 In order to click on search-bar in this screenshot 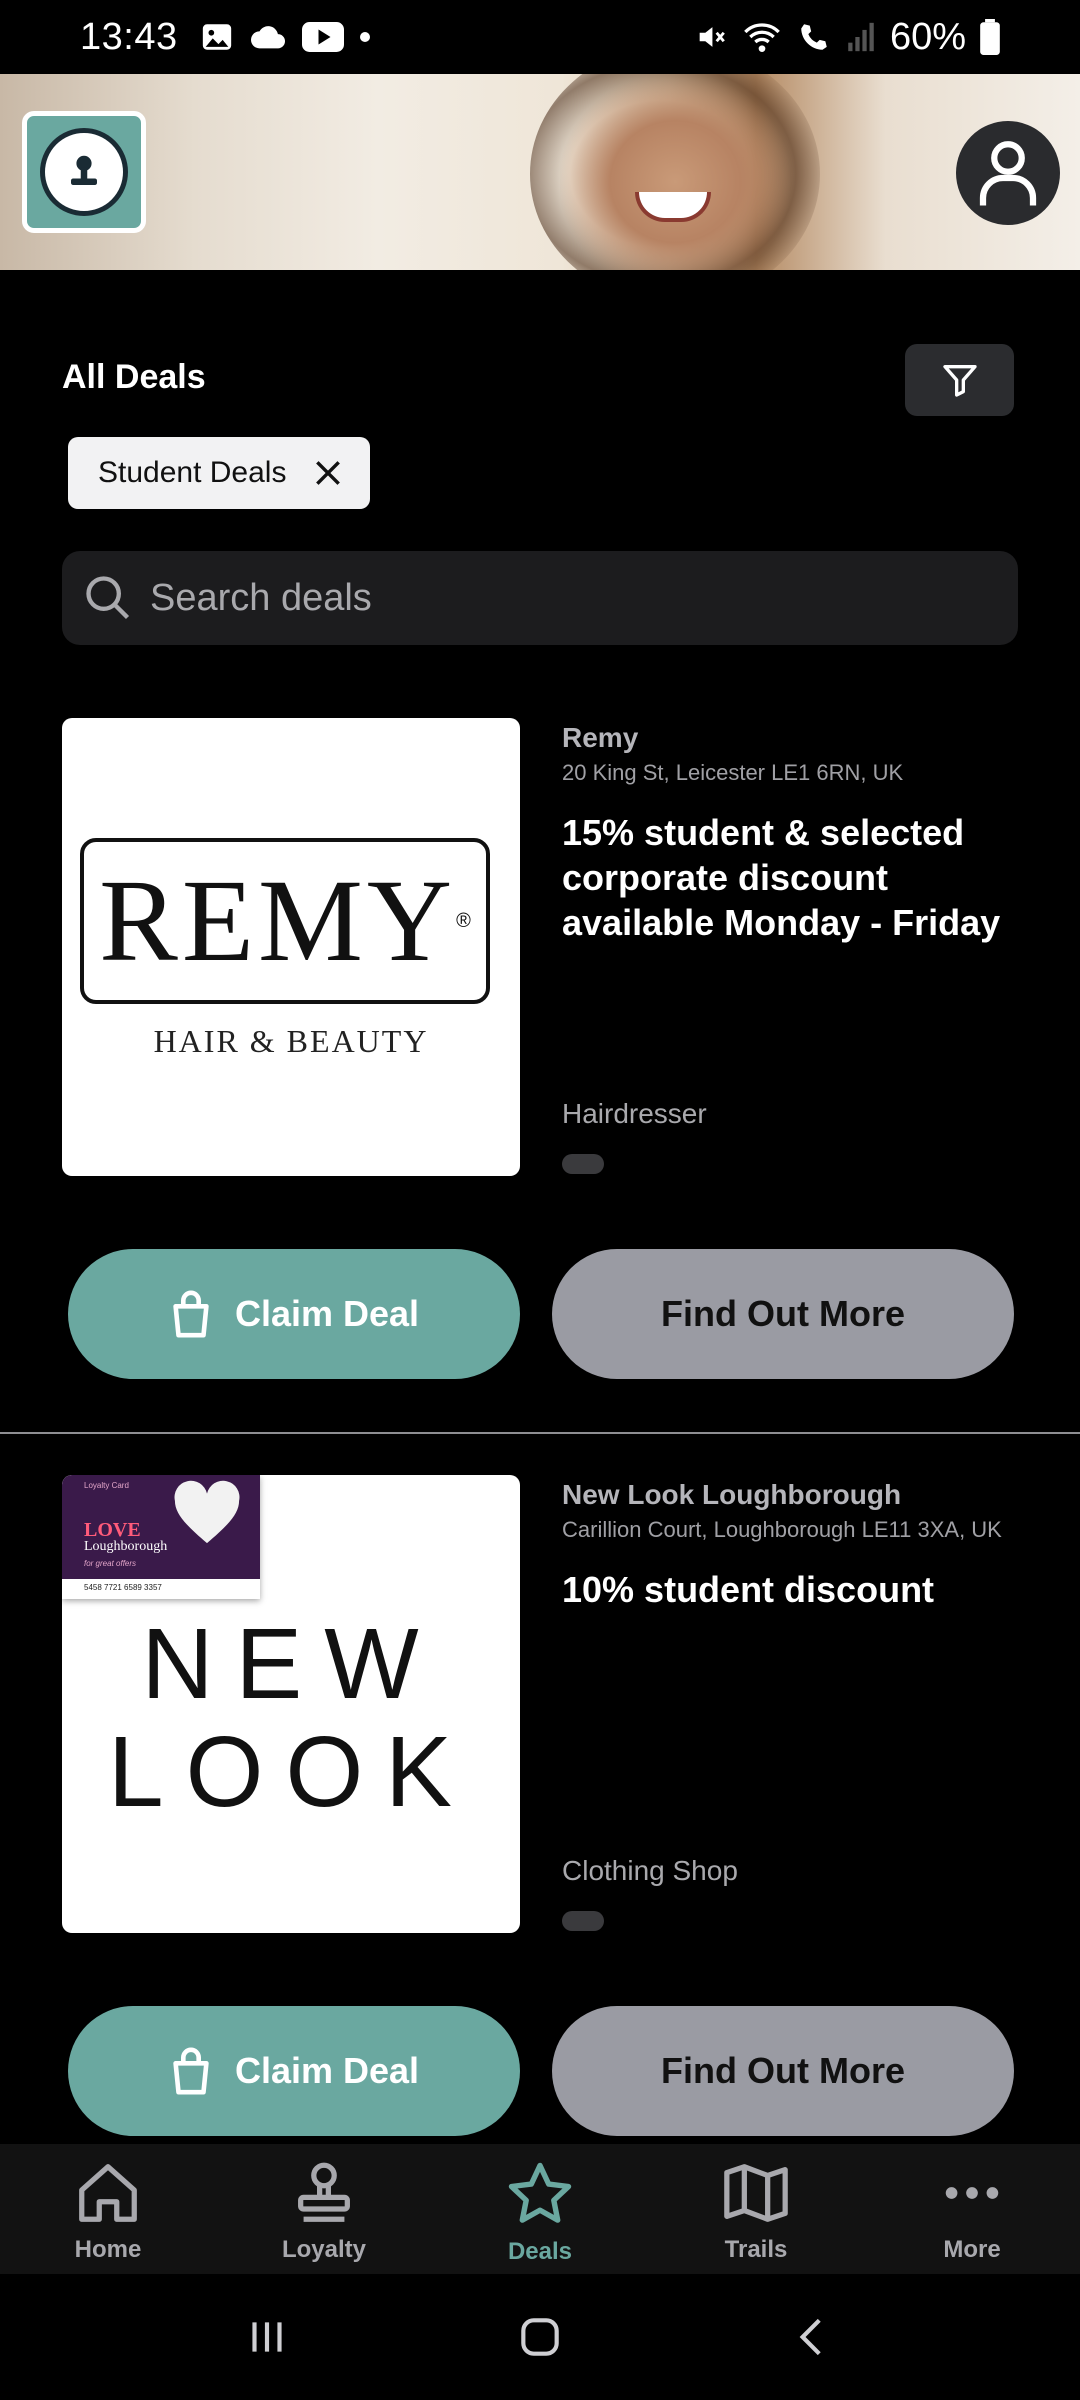, I will do `click(540, 598)`.